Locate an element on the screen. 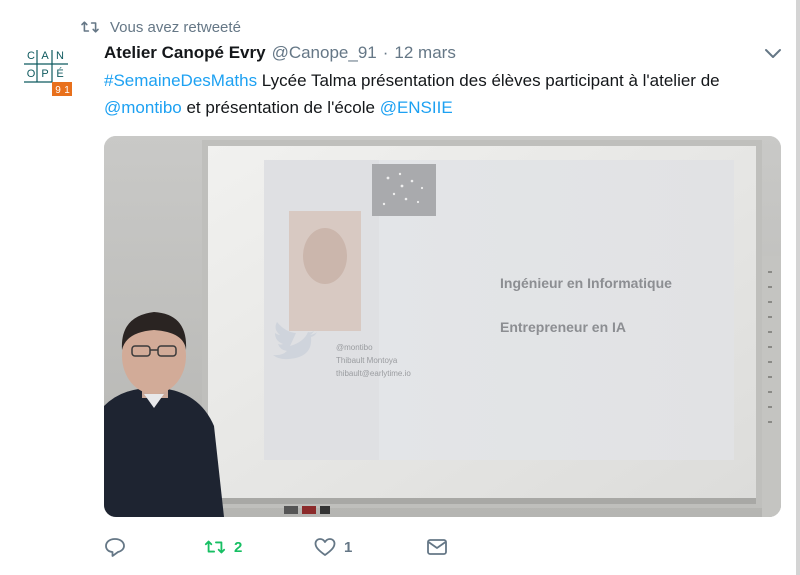 This screenshot has width=800, height=575. tweet-timestamp: 12 mars is located at coordinates (424, 53).